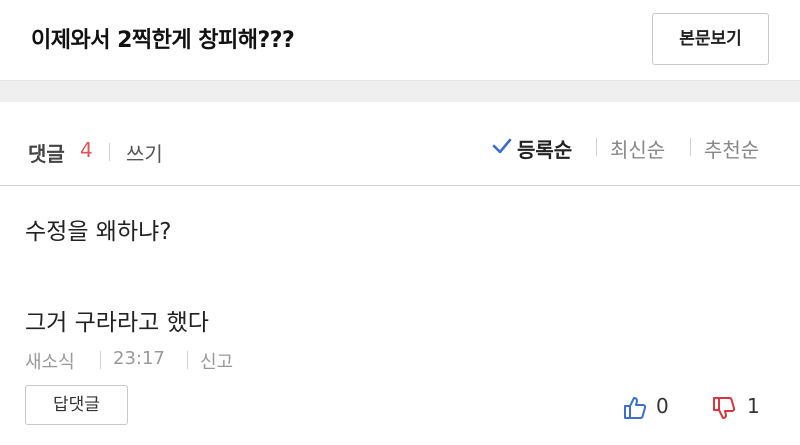  What do you see at coordinates (144, 152) in the screenshot?
I see `write-comment-link: 쓰기` at bounding box center [144, 152].